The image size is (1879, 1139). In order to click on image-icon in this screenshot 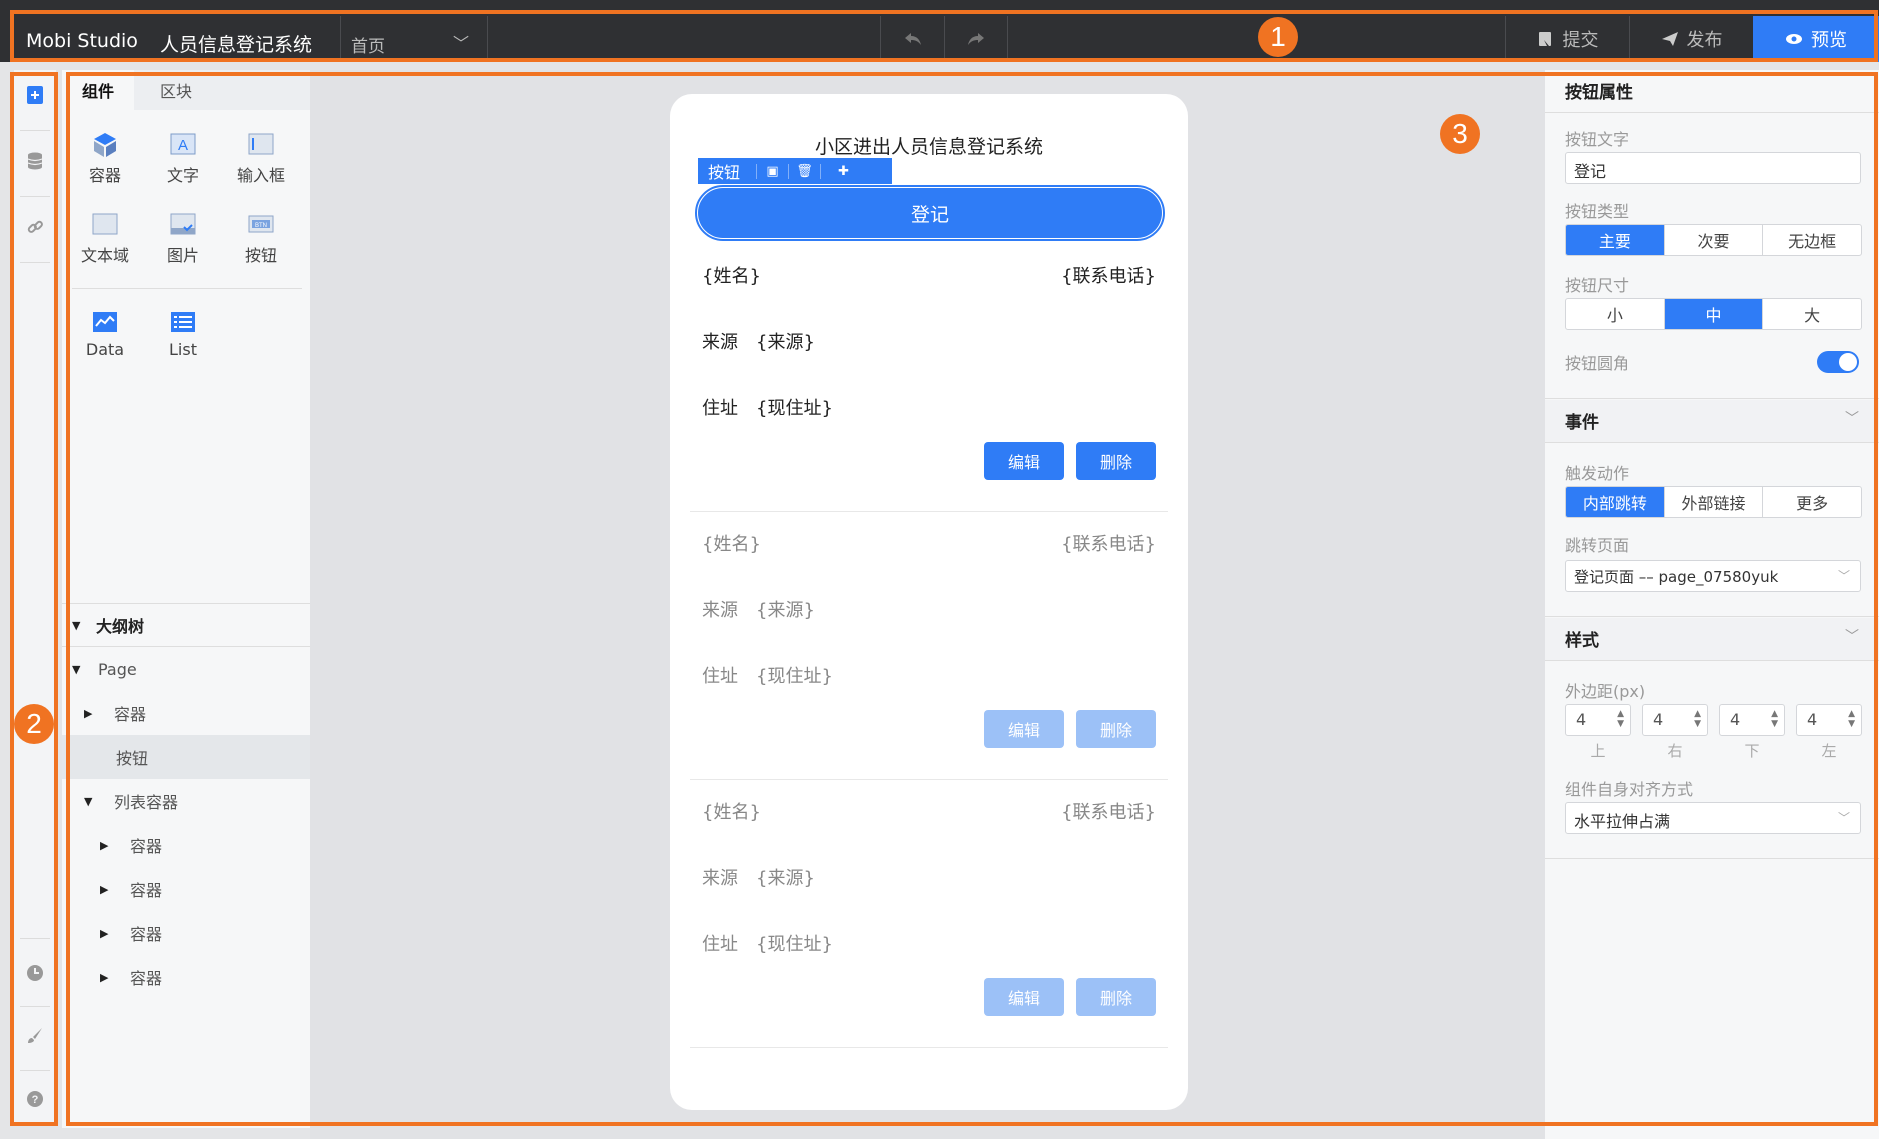, I will do `click(183, 224)`.